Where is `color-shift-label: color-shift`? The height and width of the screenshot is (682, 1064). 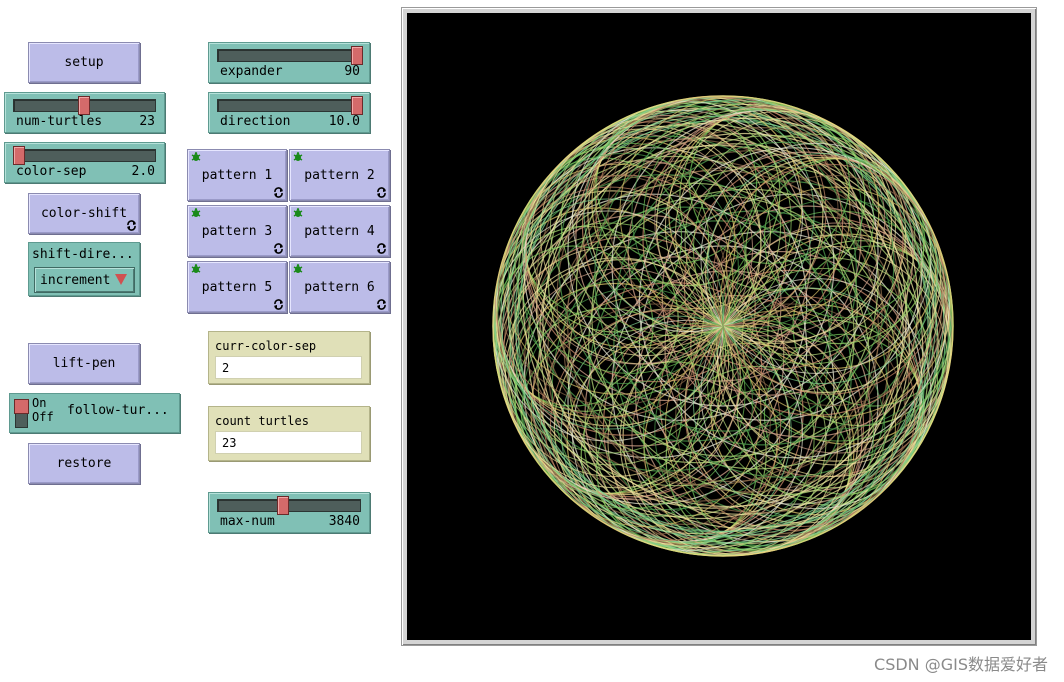
color-shift-label: color-shift is located at coordinates (84, 213).